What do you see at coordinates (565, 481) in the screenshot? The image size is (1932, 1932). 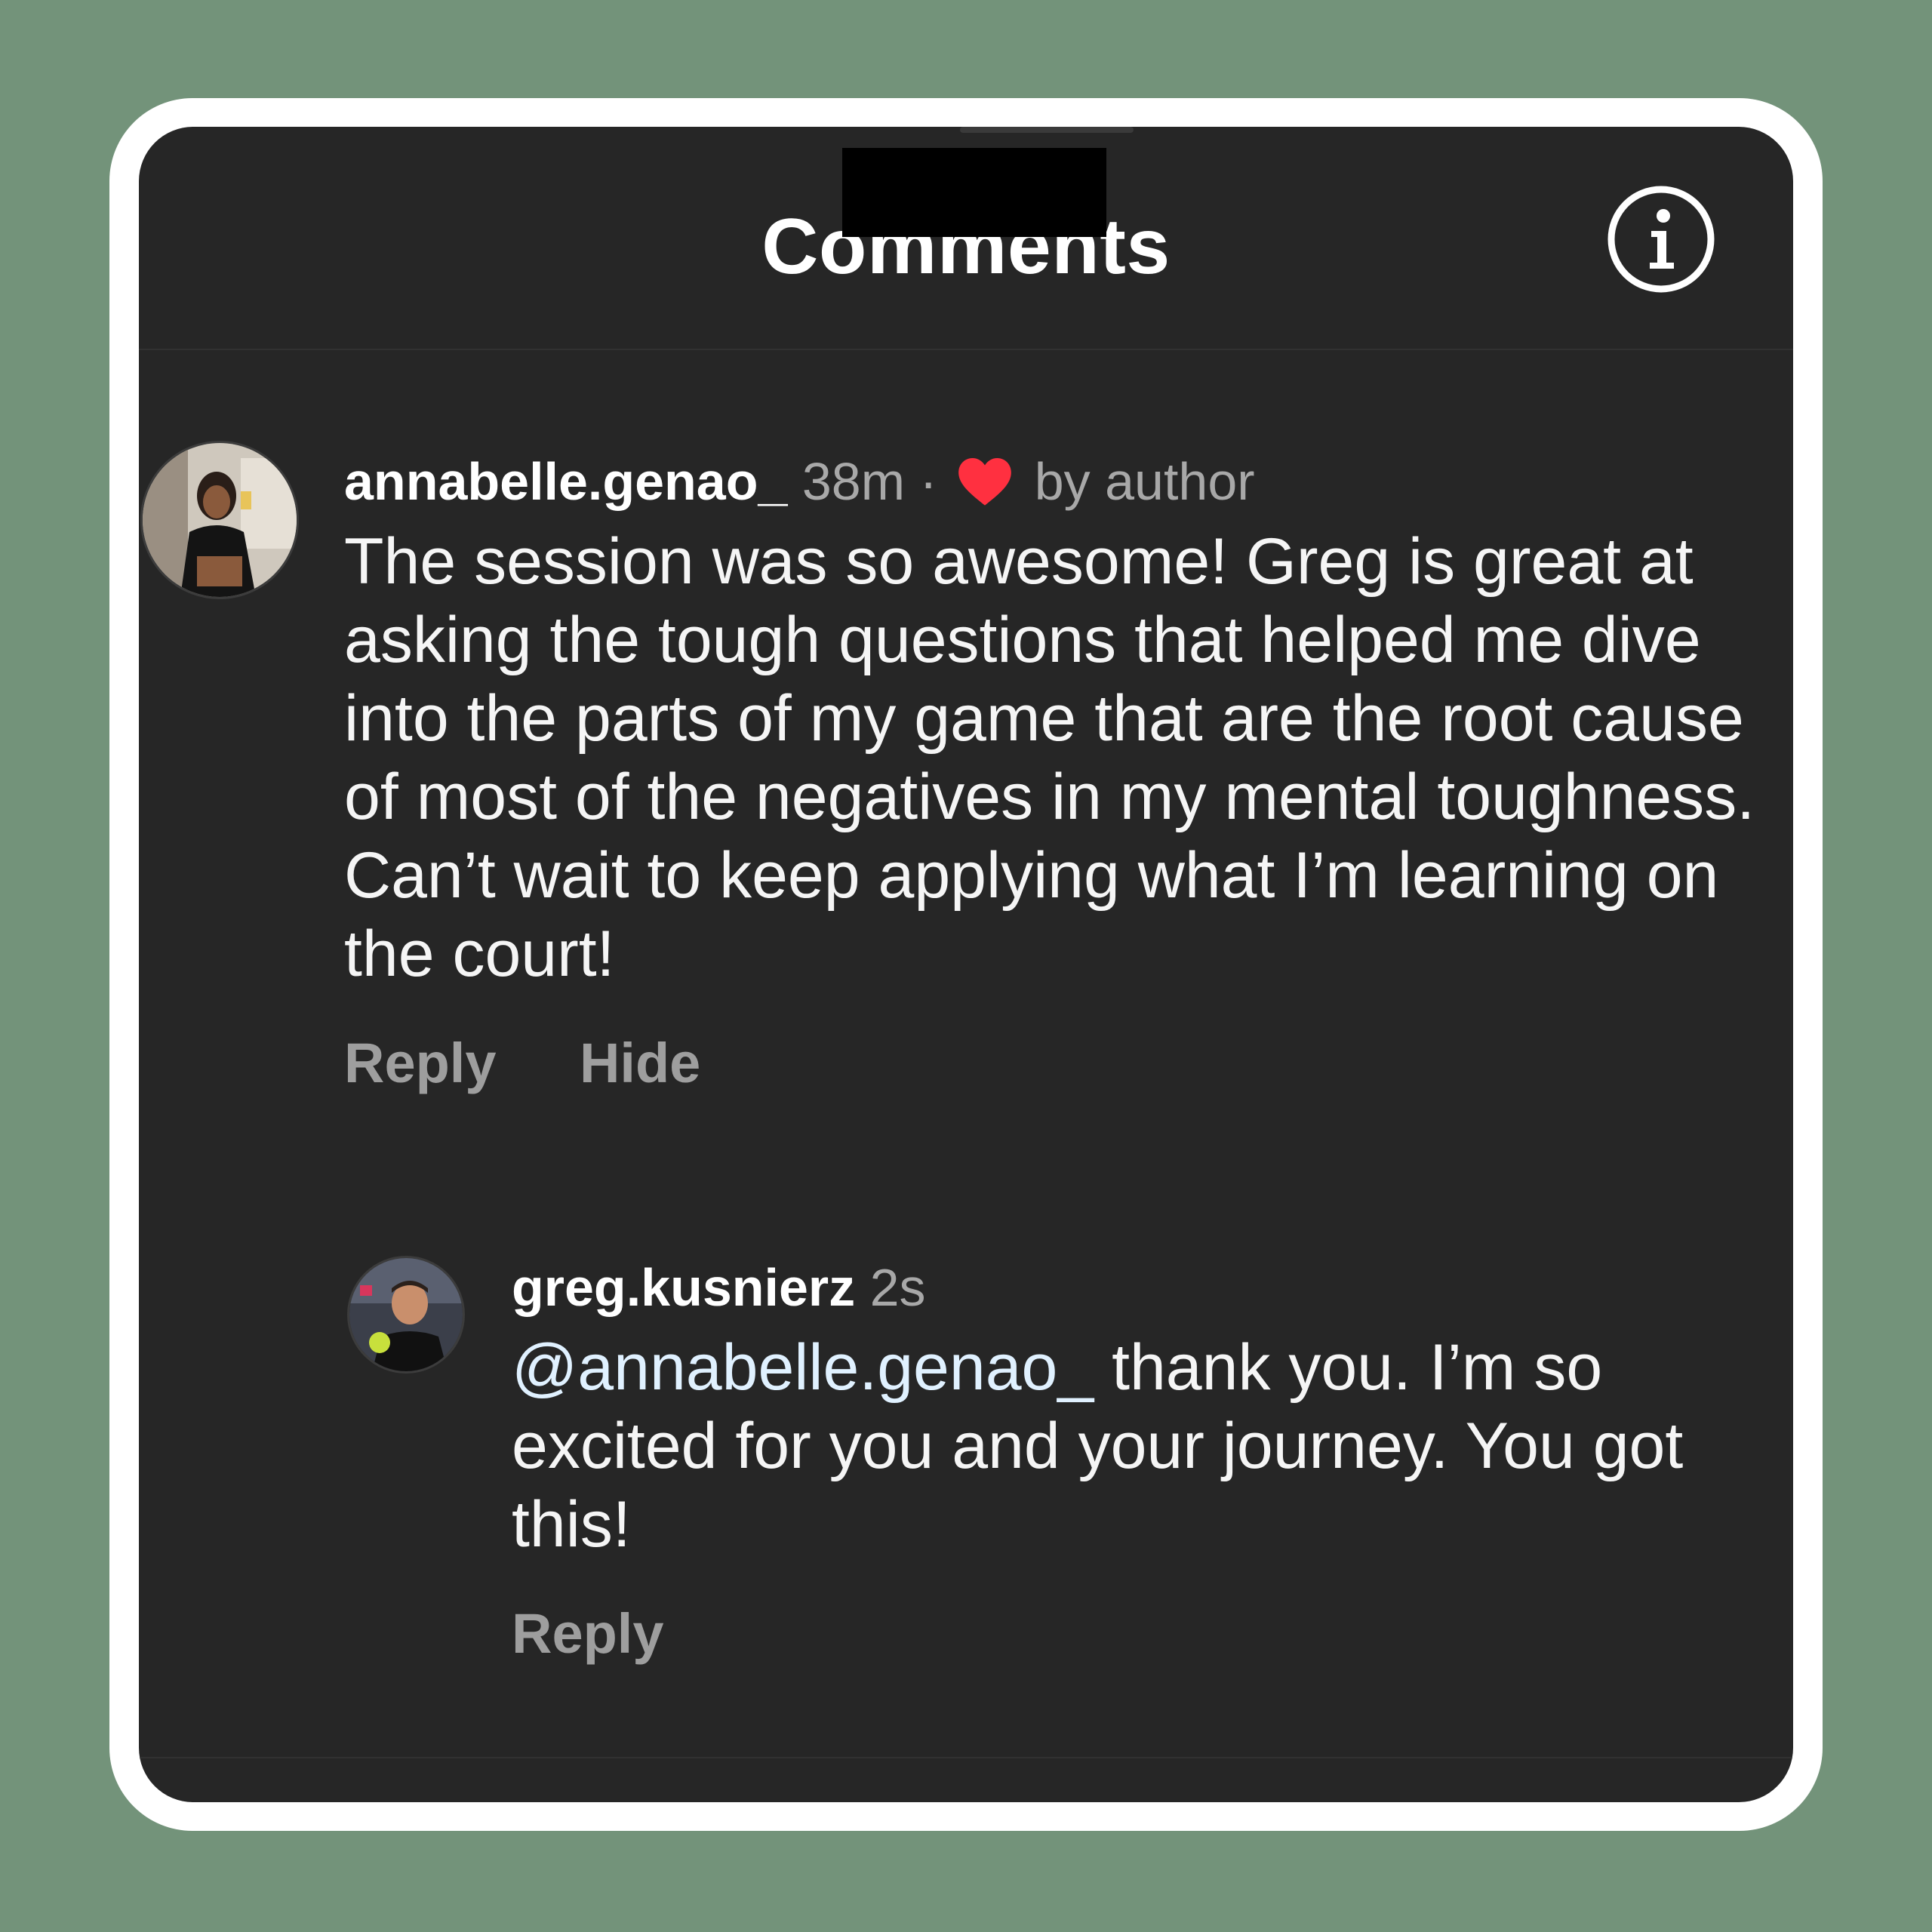 I see `comment-username: annabelle.genao_` at bounding box center [565, 481].